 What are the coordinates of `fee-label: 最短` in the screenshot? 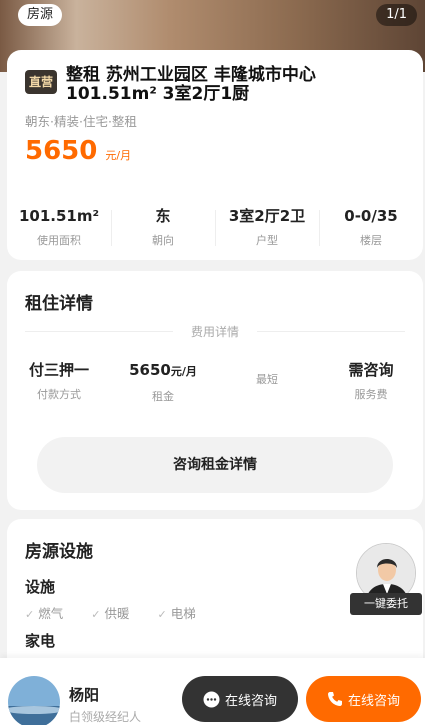 It's located at (267, 379).